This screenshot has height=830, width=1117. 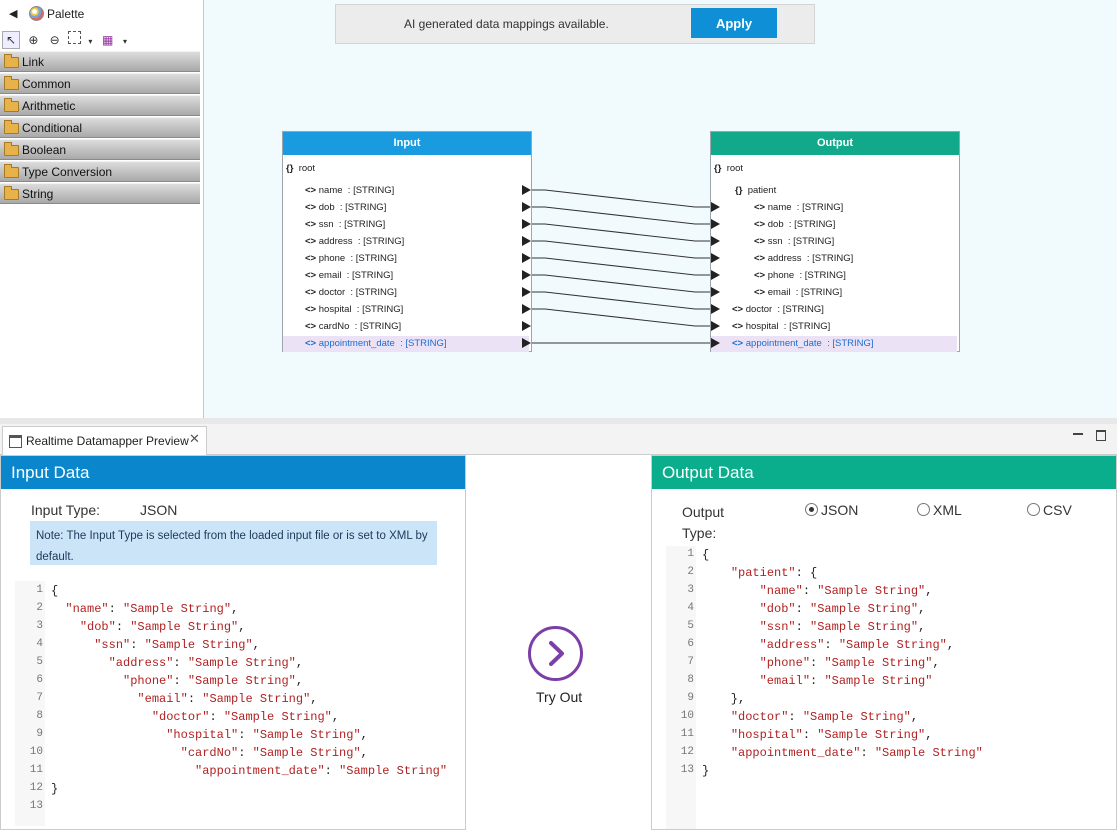 I want to click on try-out-area: Try Out, so click(x=558, y=642).